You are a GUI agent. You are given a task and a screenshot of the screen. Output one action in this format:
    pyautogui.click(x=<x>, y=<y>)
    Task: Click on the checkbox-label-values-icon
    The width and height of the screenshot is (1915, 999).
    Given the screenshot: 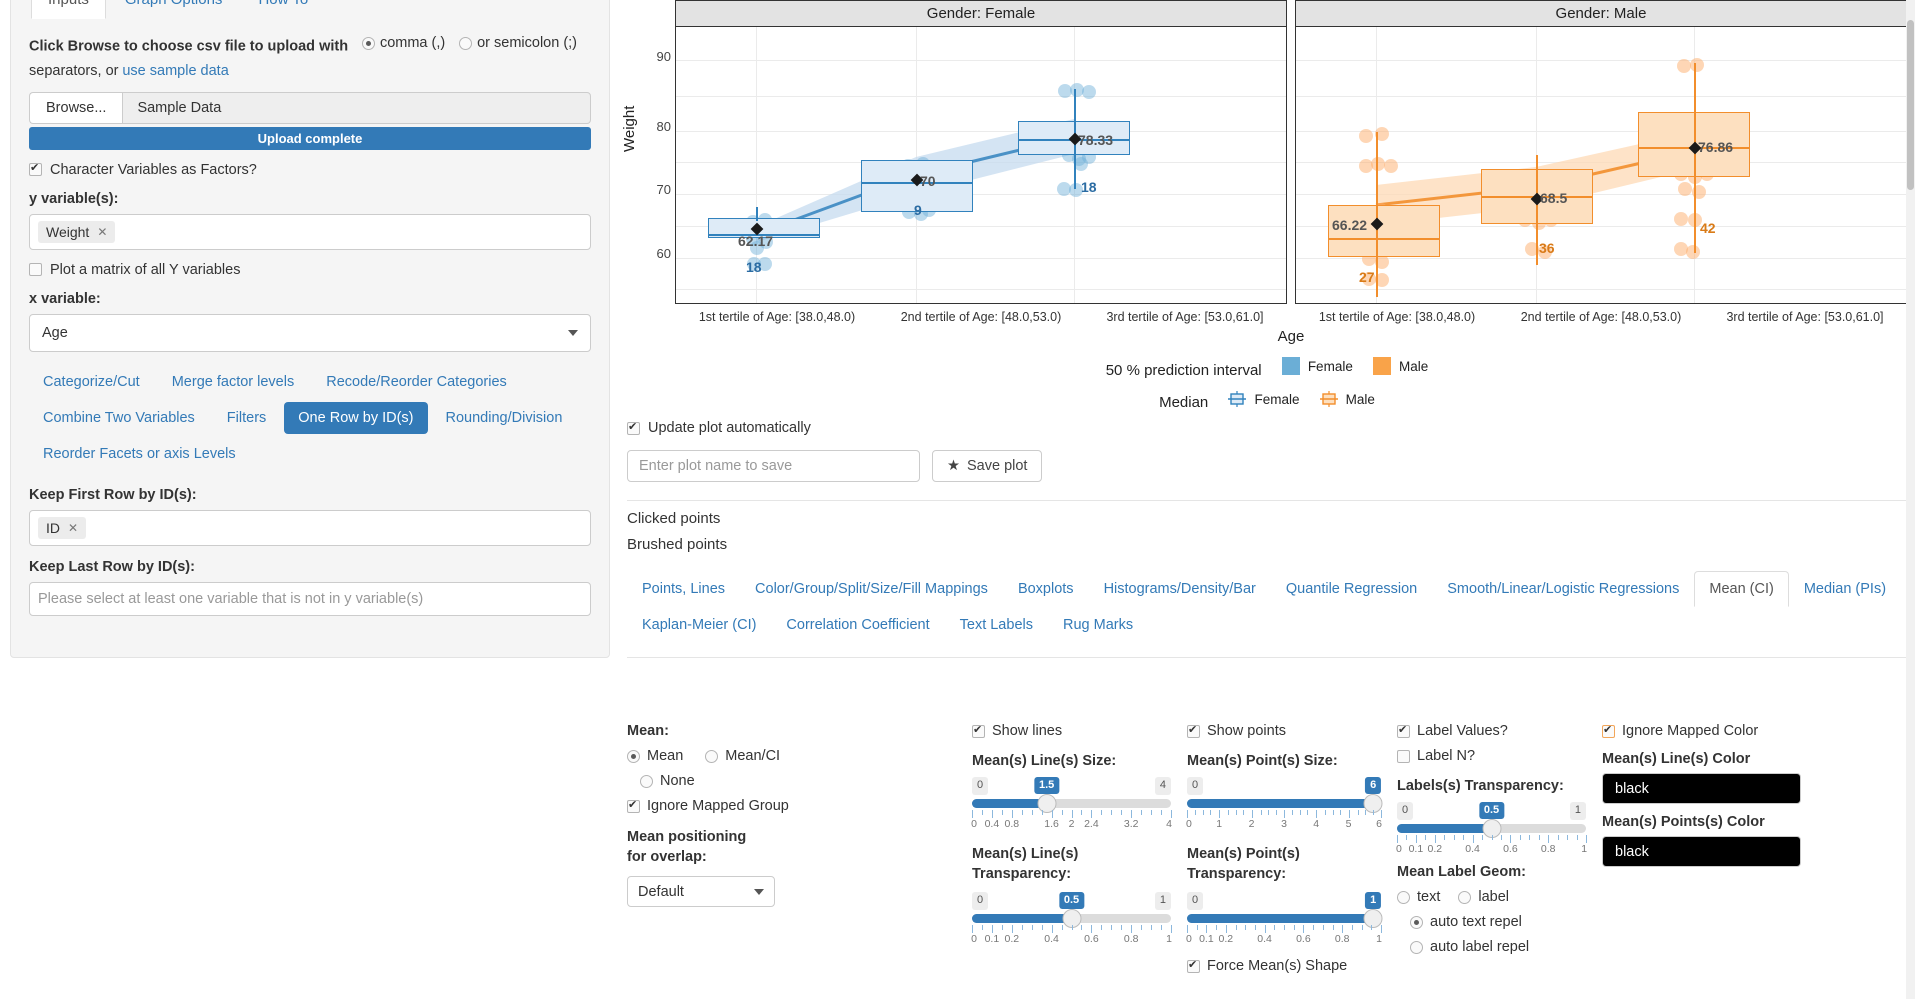 What is the action you would take?
    pyautogui.click(x=1403, y=730)
    